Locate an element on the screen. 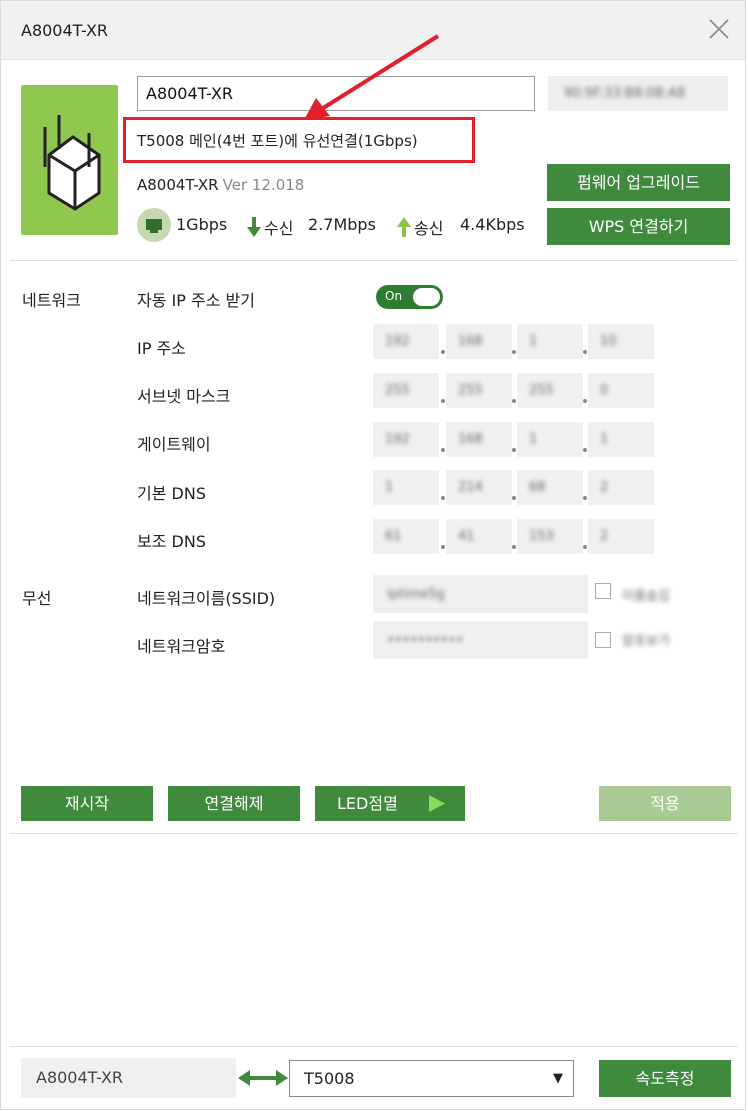 The width and height of the screenshot is (748, 1111). dns1-octet-2: 214 is located at coordinates (479, 487).